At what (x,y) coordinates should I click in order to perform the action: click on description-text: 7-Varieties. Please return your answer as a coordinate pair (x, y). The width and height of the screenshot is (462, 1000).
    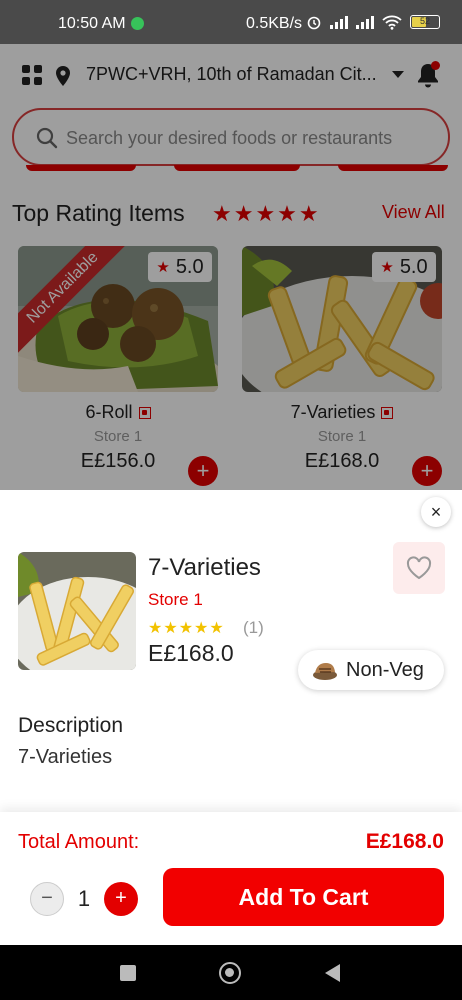
    Looking at the image, I should click on (65, 757).